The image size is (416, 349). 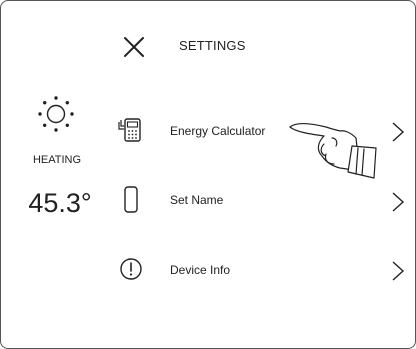 I want to click on info-exclamation-icon, so click(x=131, y=269).